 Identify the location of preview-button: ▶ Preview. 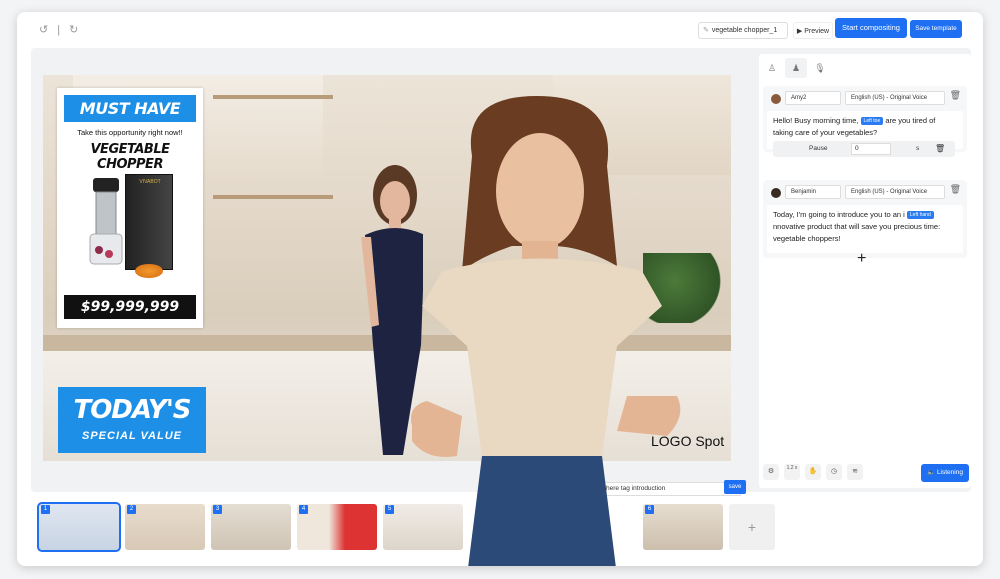
(813, 30).